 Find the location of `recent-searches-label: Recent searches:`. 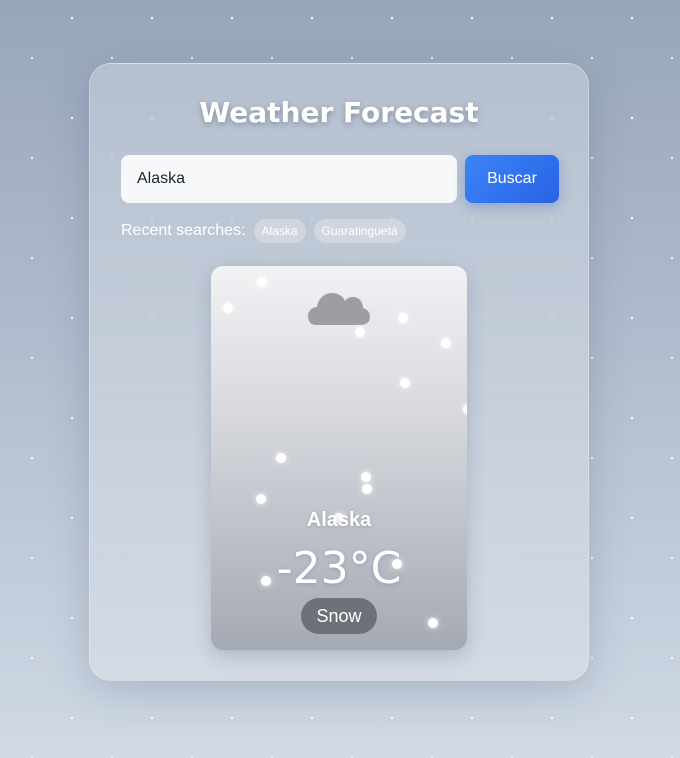

recent-searches-label: Recent searches: is located at coordinates (183, 230).